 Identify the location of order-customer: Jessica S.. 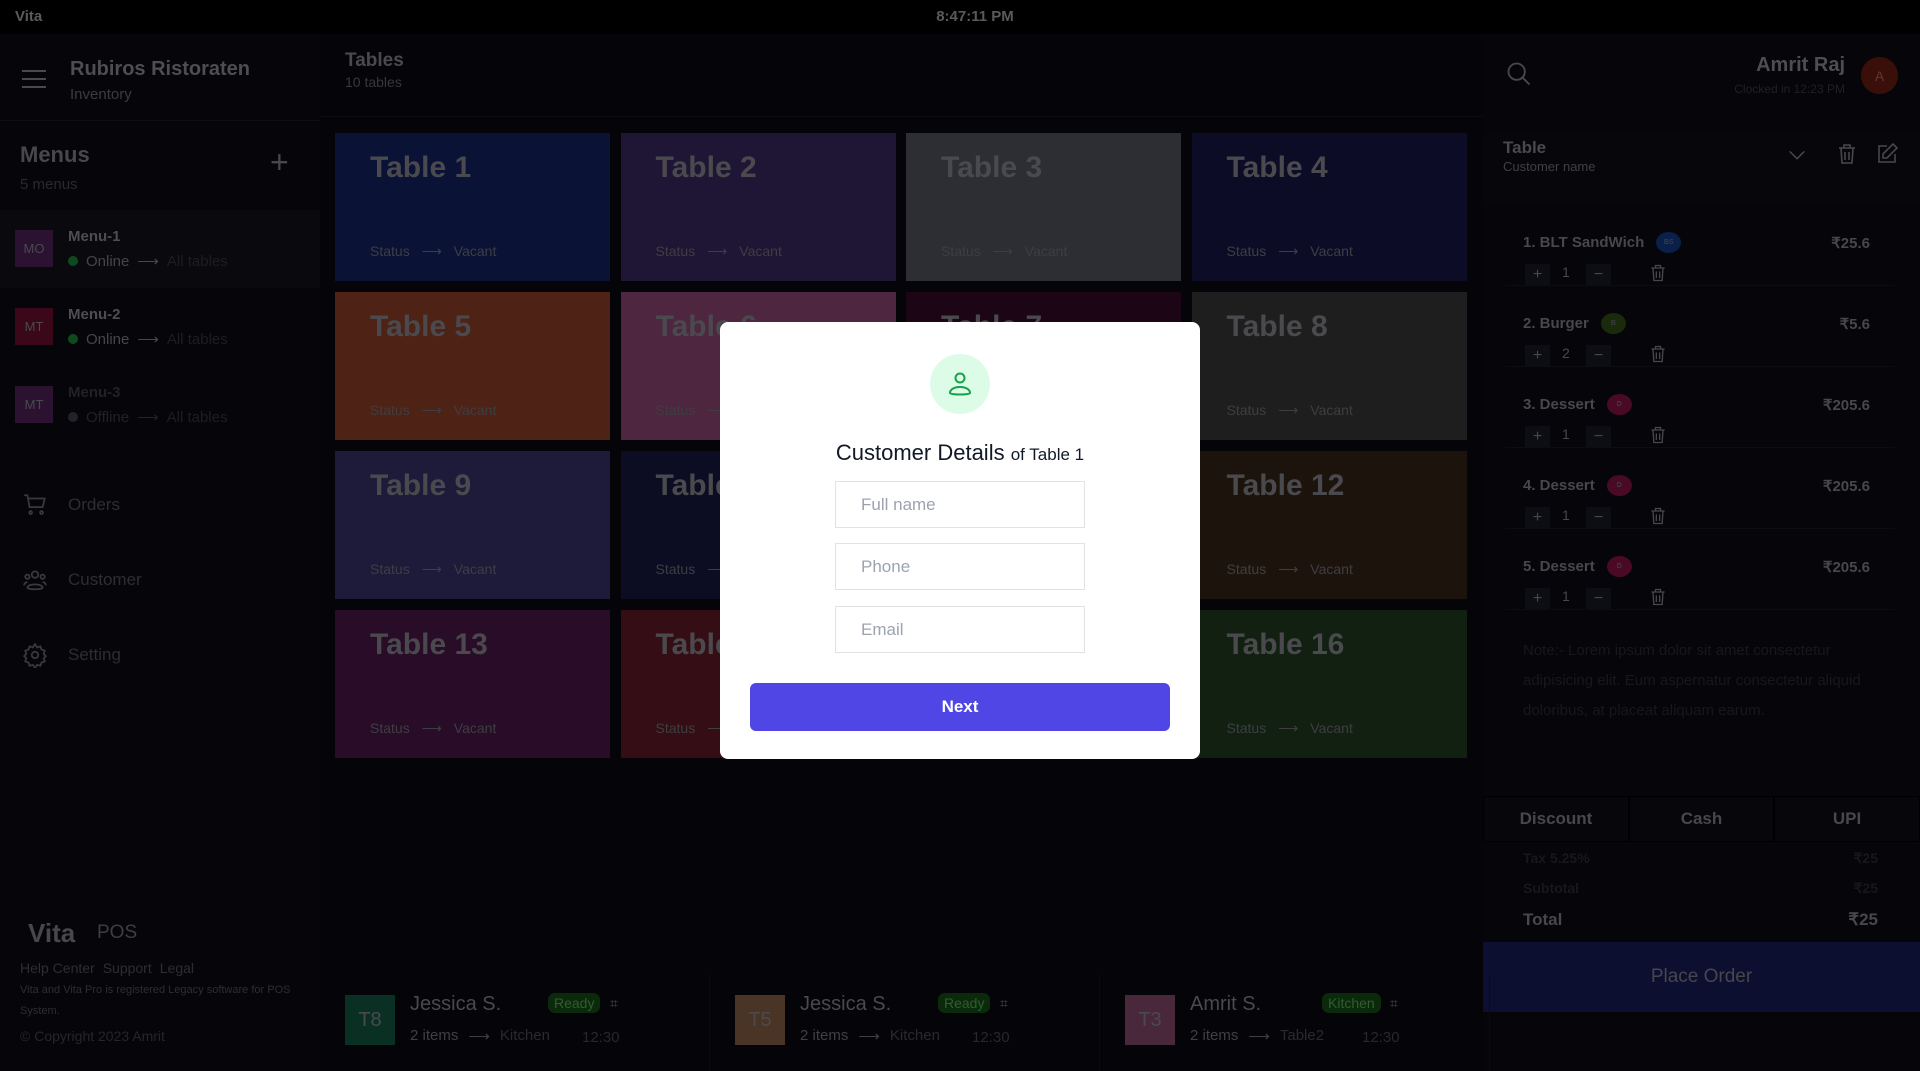
(456, 1004).